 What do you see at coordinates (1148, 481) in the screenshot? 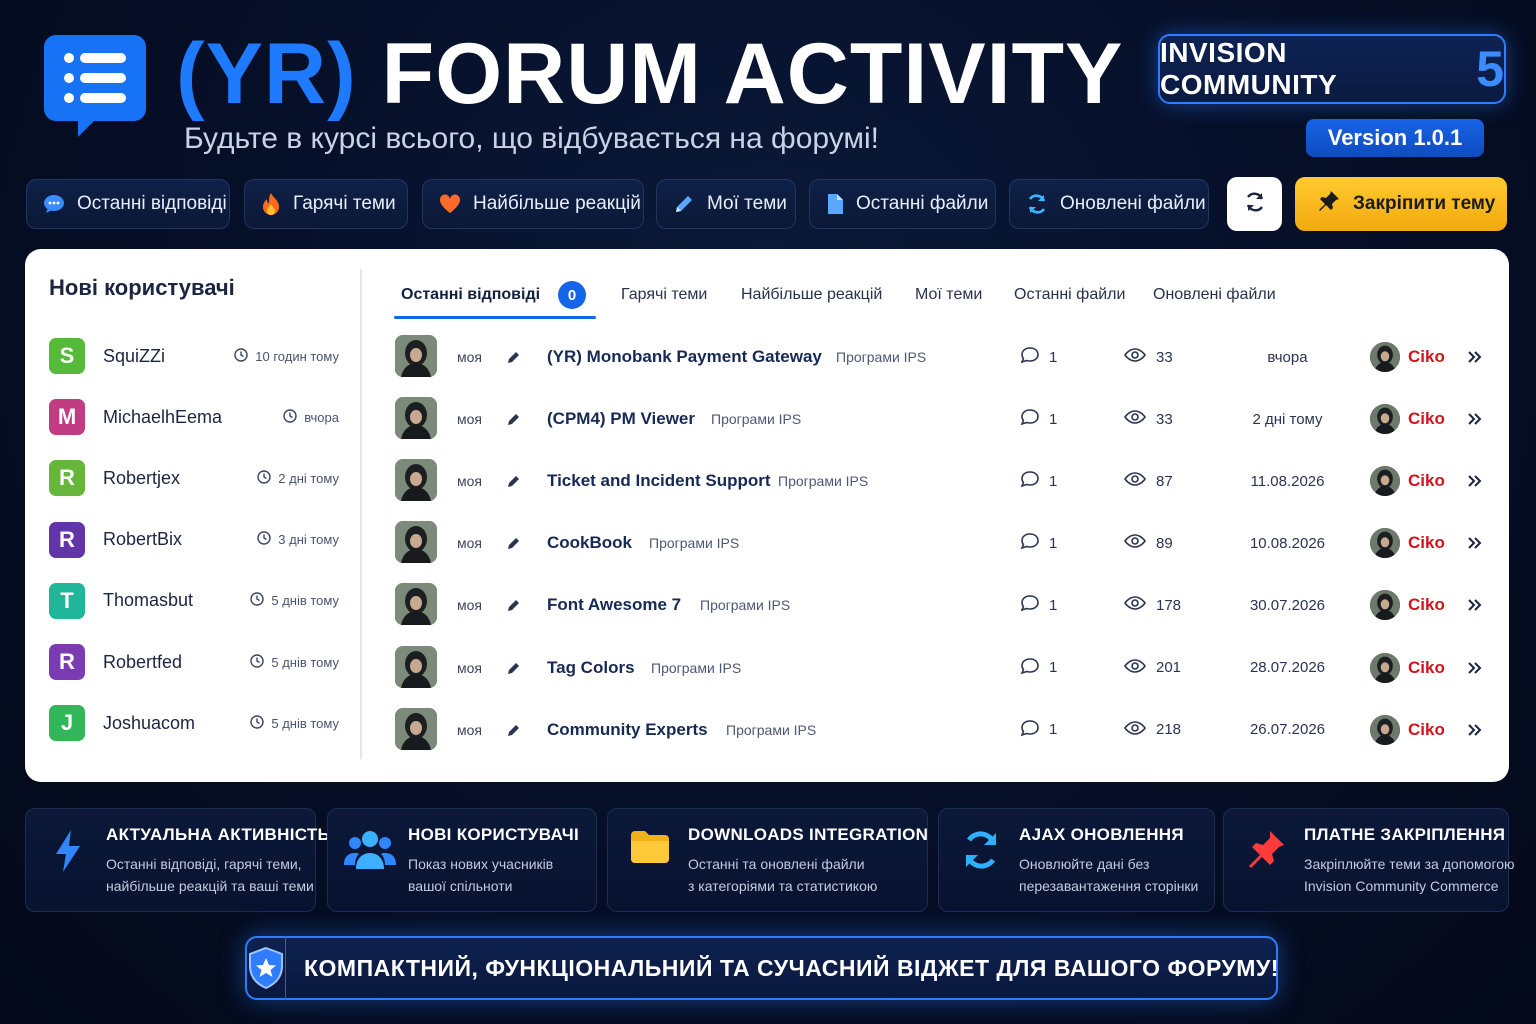
I see `views-count: 87` at bounding box center [1148, 481].